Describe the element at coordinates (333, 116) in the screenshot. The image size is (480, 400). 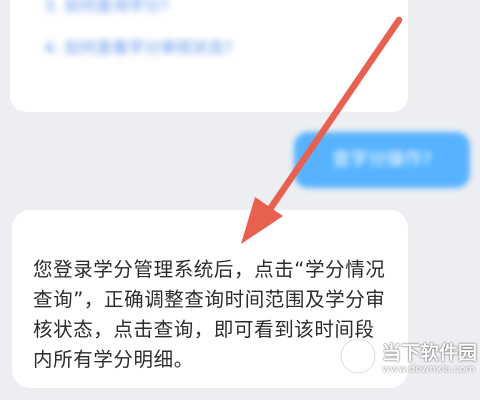
I see `arrow-shaft` at that location.